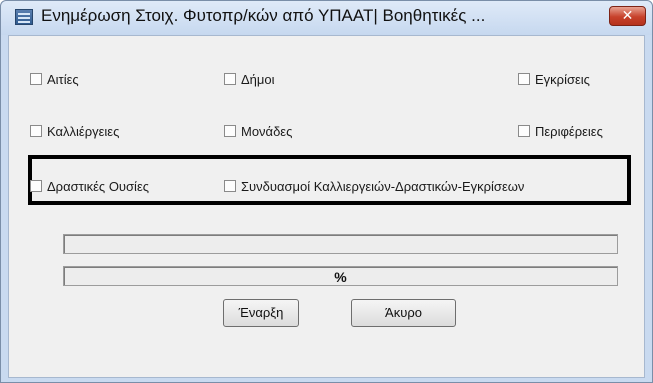 This screenshot has height=383, width=653. I want to click on checkbox-monades: Μονάδες, so click(258, 131).